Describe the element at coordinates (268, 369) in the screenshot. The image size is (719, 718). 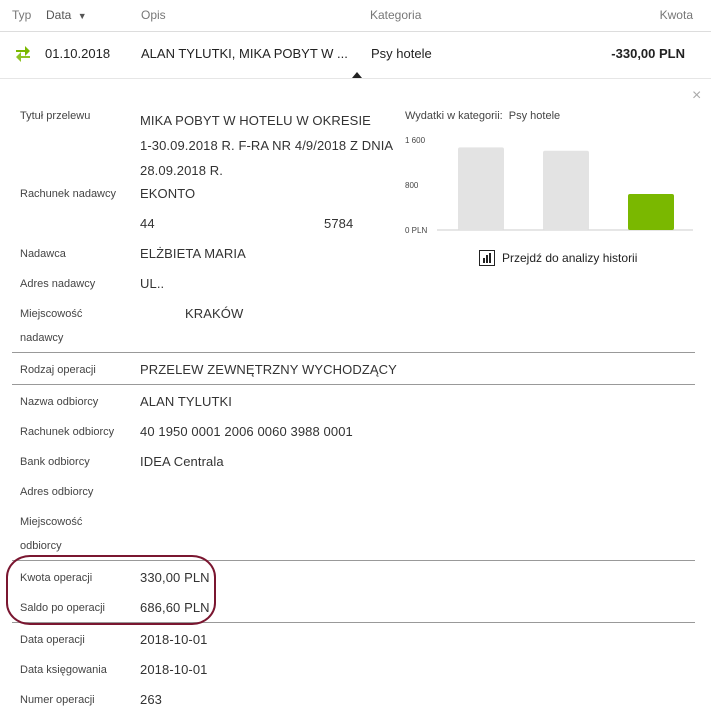
I see `operation-type-value: PRZELEW ZEWNĘTRZNY WYCHODZĄCY` at that location.